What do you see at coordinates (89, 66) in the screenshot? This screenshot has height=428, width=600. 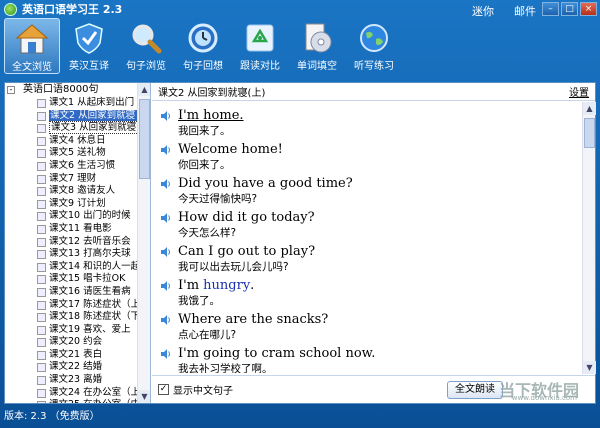 I see `tool-label: 英汉互译` at bounding box center [89, 66].